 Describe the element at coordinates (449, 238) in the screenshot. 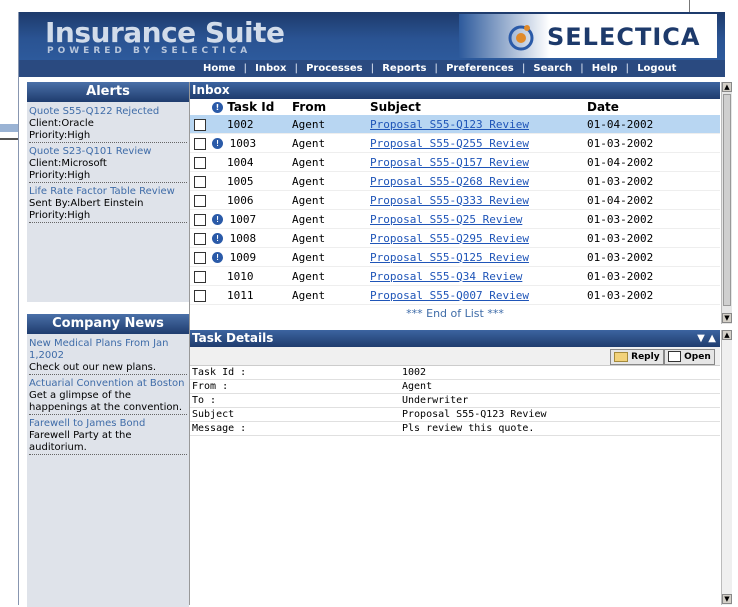

I see `subject-link: Proposal S55-Q295 Review` at that location.